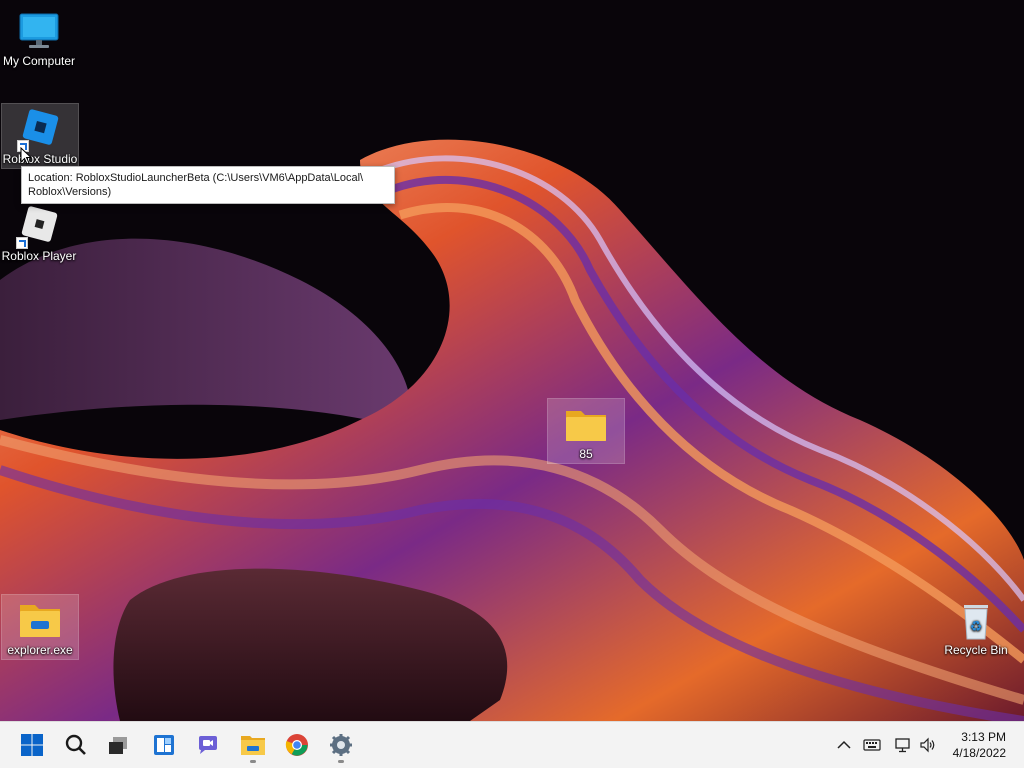 The height and width of the screenshot is (768, 1024). I want to click on icon-label: Roblox Studio, so click(40, 159).